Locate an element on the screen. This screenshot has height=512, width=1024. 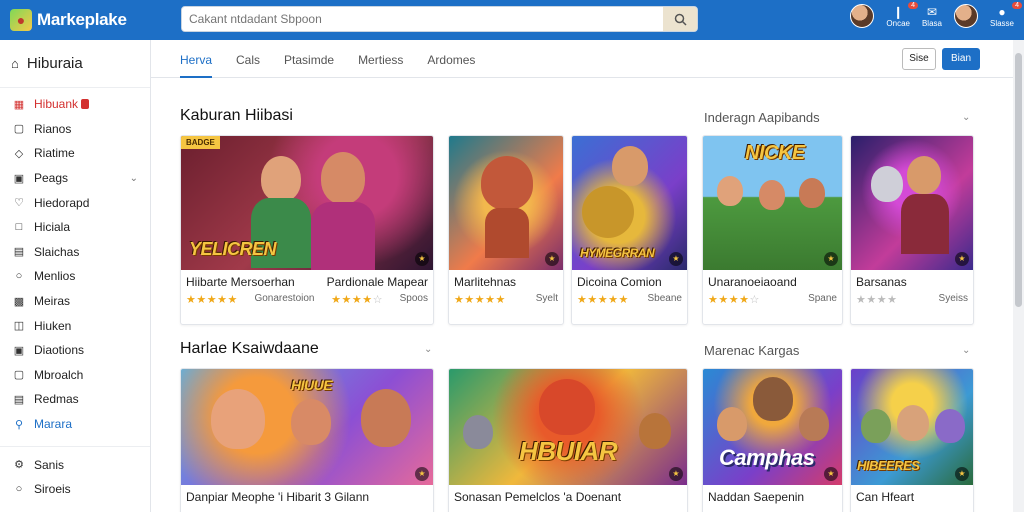
notifications-icon: ❙ is located at coordinates (898, 11).